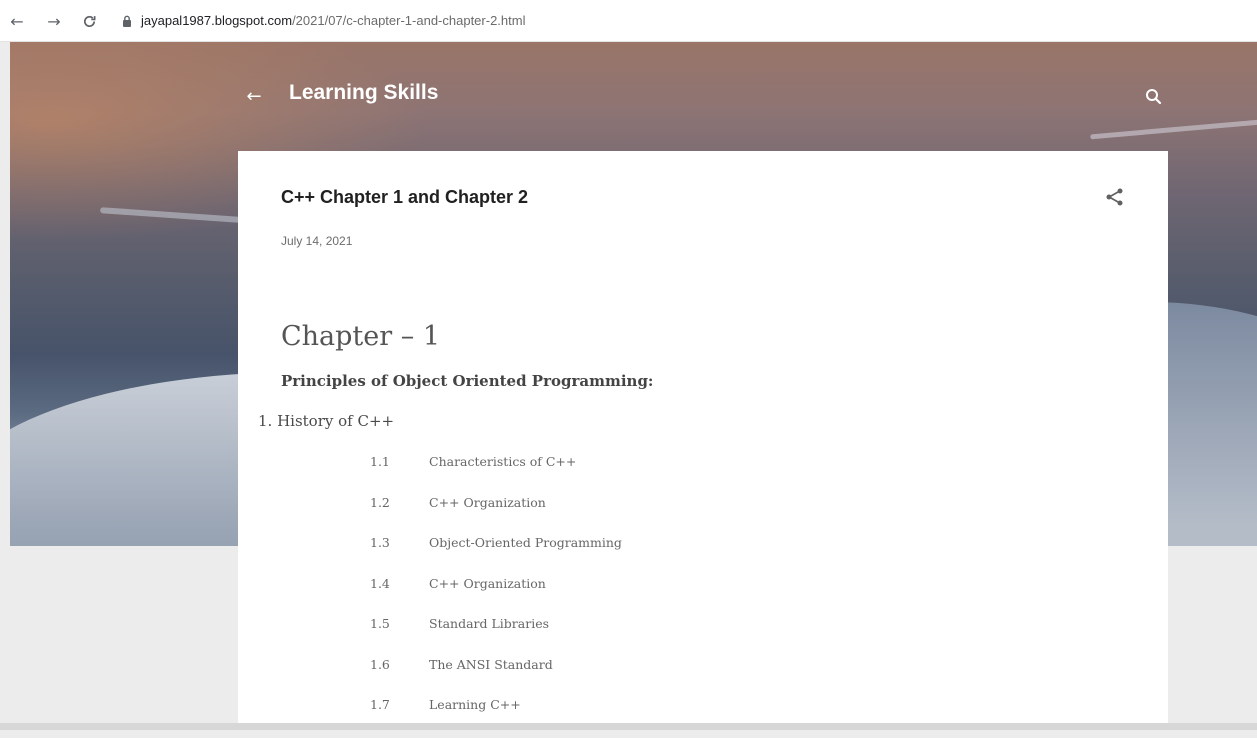 The width and height of the screenshot is (1257, 738). I want to click on search-icon, so click(1154, 97).